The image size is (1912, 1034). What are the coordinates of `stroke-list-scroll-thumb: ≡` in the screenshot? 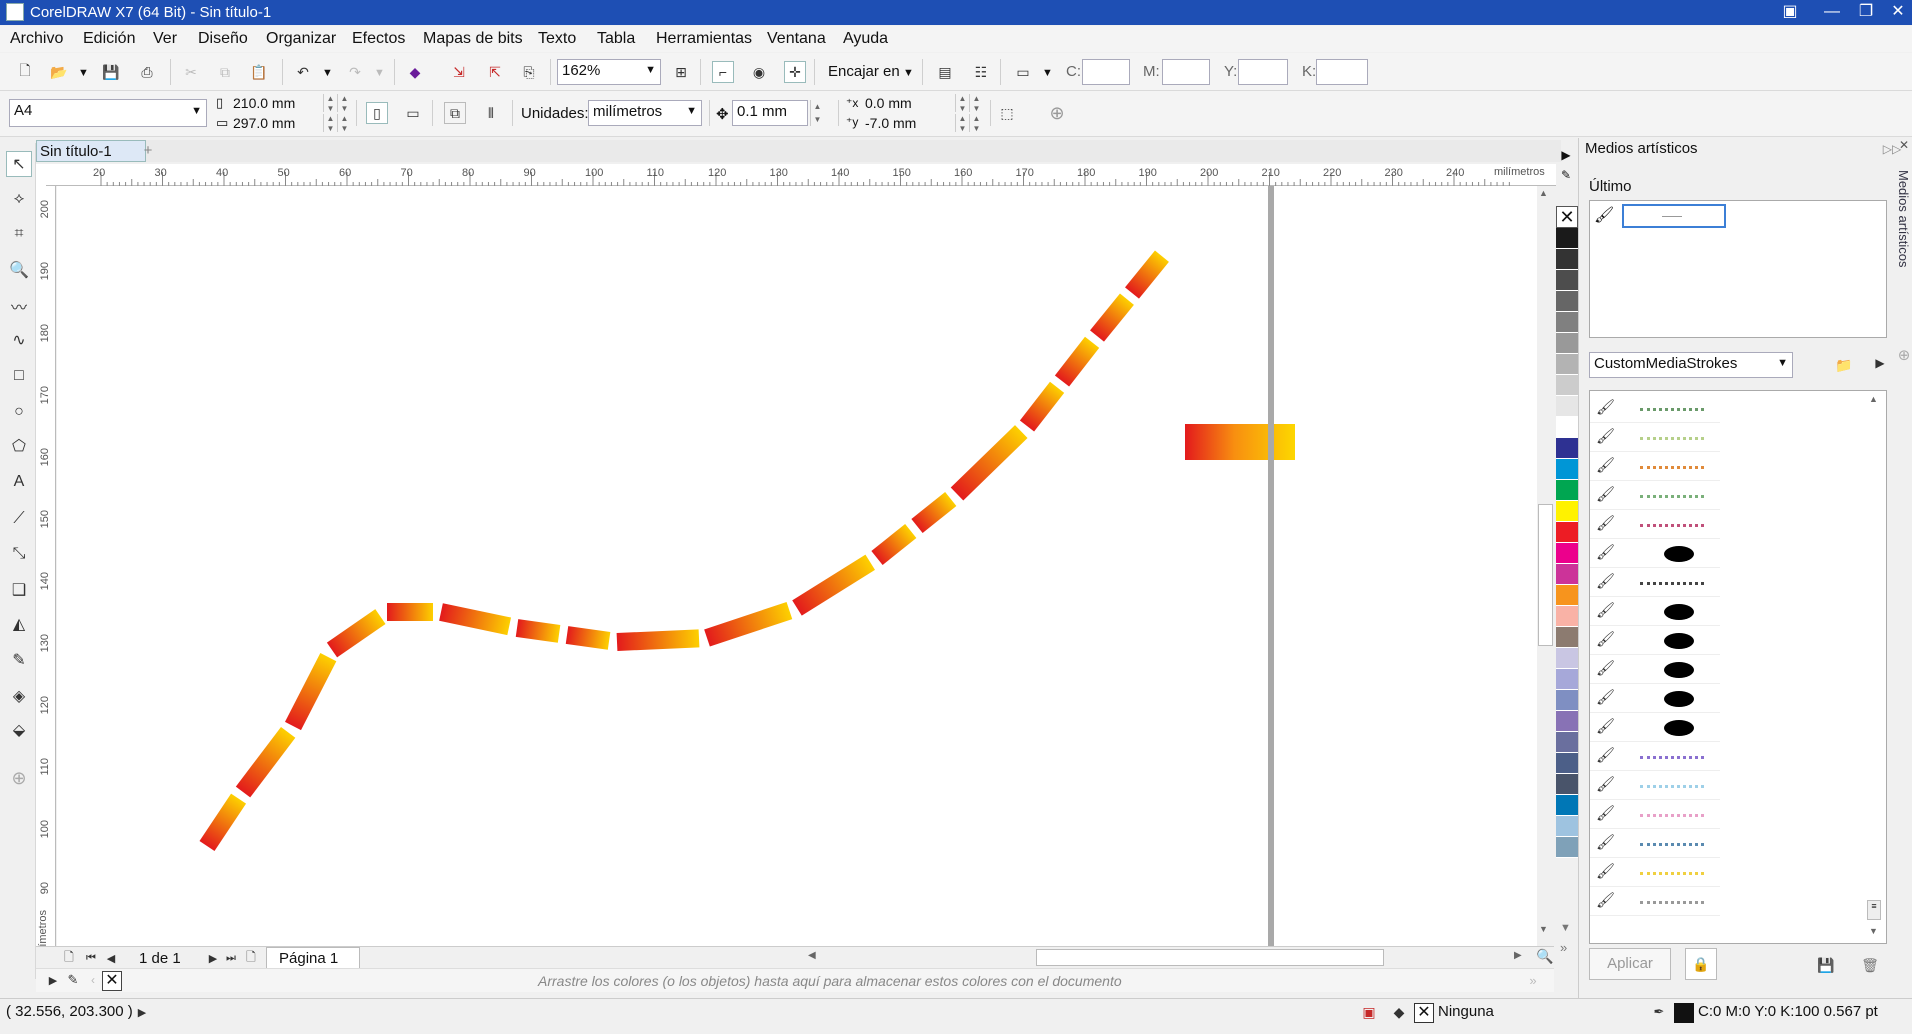 It's located at (1874, 910).